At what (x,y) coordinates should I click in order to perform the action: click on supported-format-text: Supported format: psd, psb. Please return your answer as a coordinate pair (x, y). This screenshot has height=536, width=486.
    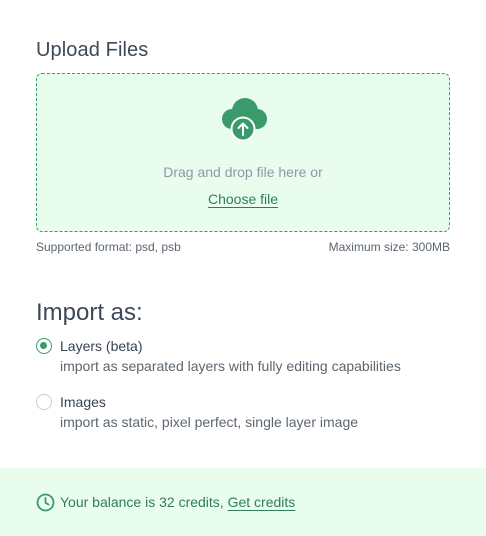
    Looking at the image, I should click on (108, 247).